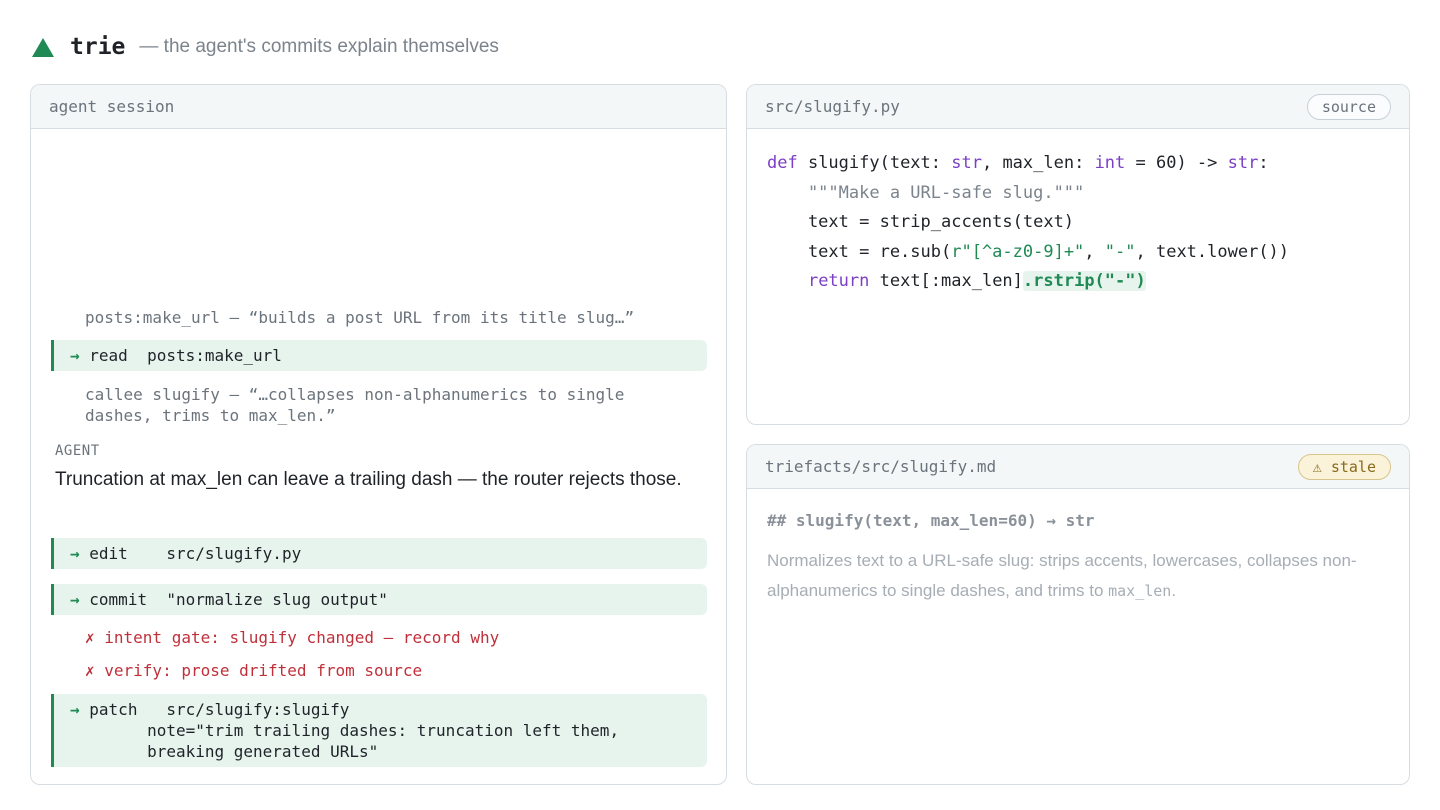 This screenshot has width=1440, height=810. Describe the element at coordinates (1120, 251) in the screenshot. I see `code-string: "-"` at that location.